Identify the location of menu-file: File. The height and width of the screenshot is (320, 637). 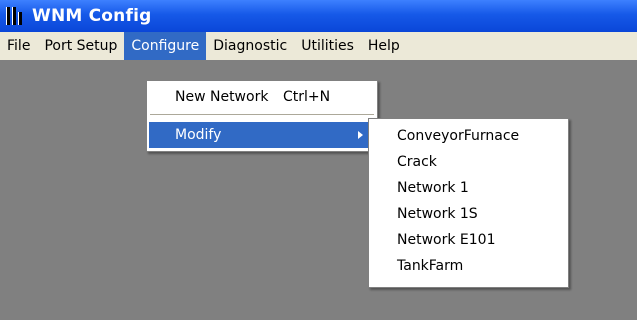
(18, 46).